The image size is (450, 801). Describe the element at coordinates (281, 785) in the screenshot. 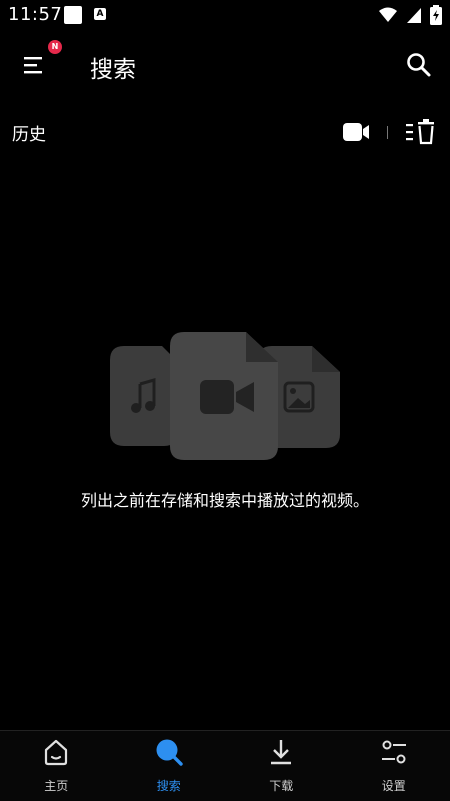

I see `nav-label-download: 下载` at that location.